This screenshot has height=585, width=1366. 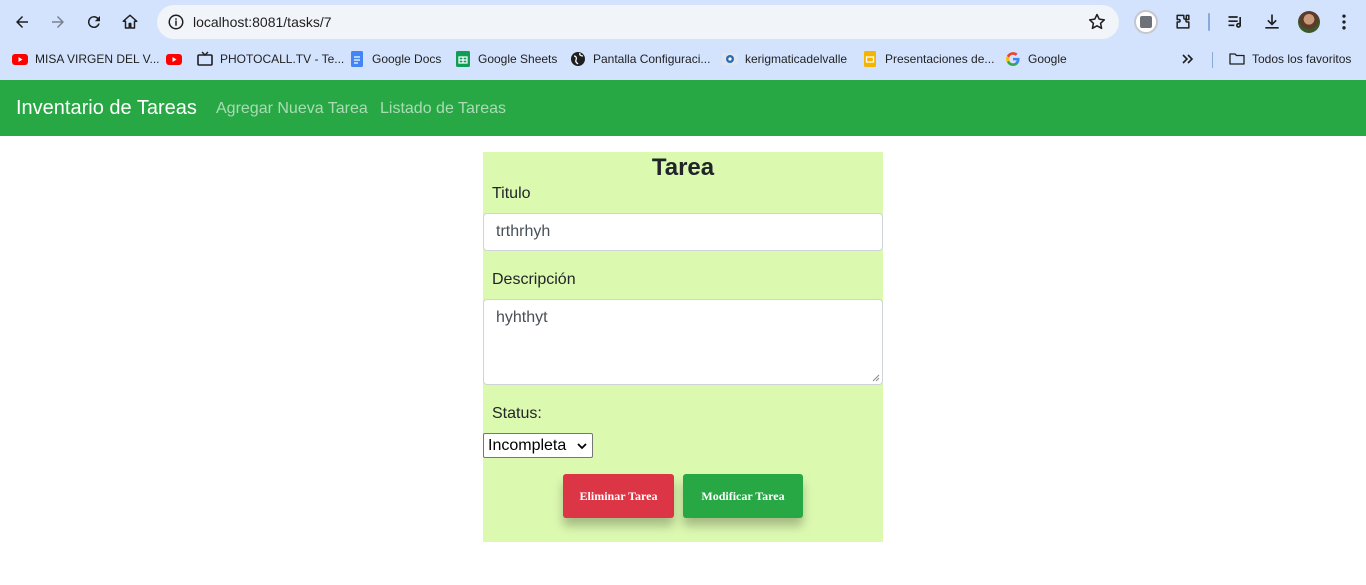 What do you see at coordinates (1237, 59) in the screenshot?
I see `folder-icon` at bounding box center [1237, 59].